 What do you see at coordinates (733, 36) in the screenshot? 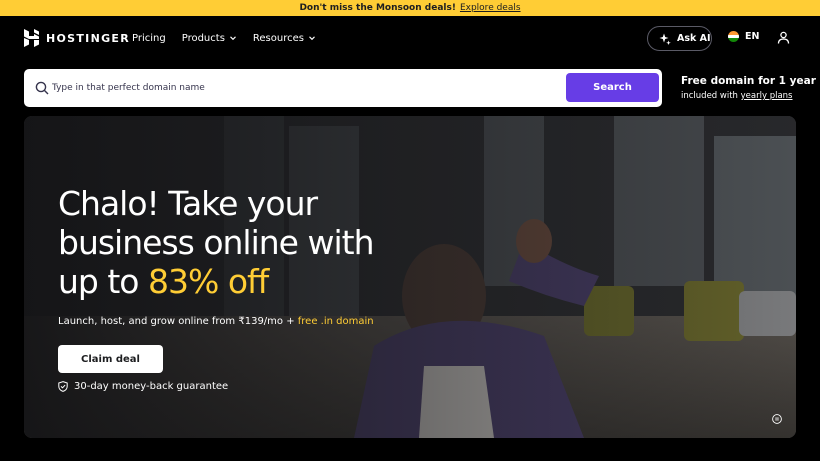
I see `india-flag-icon` at bounding box center [733, 36].